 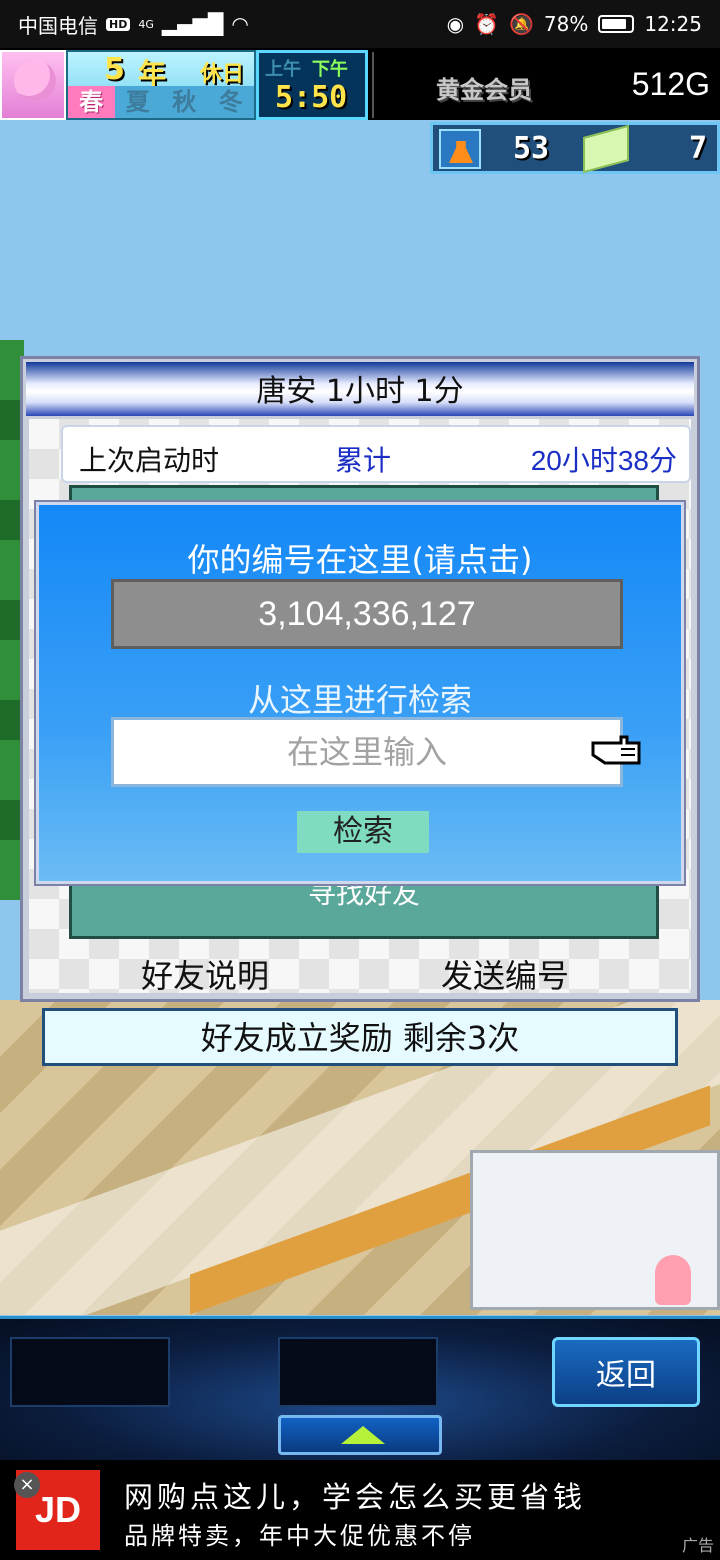 What do you see at coordinates (58, 25) in the screenshot?
I see `carrier-name: 中国电信` at bounding box center [58, 25].